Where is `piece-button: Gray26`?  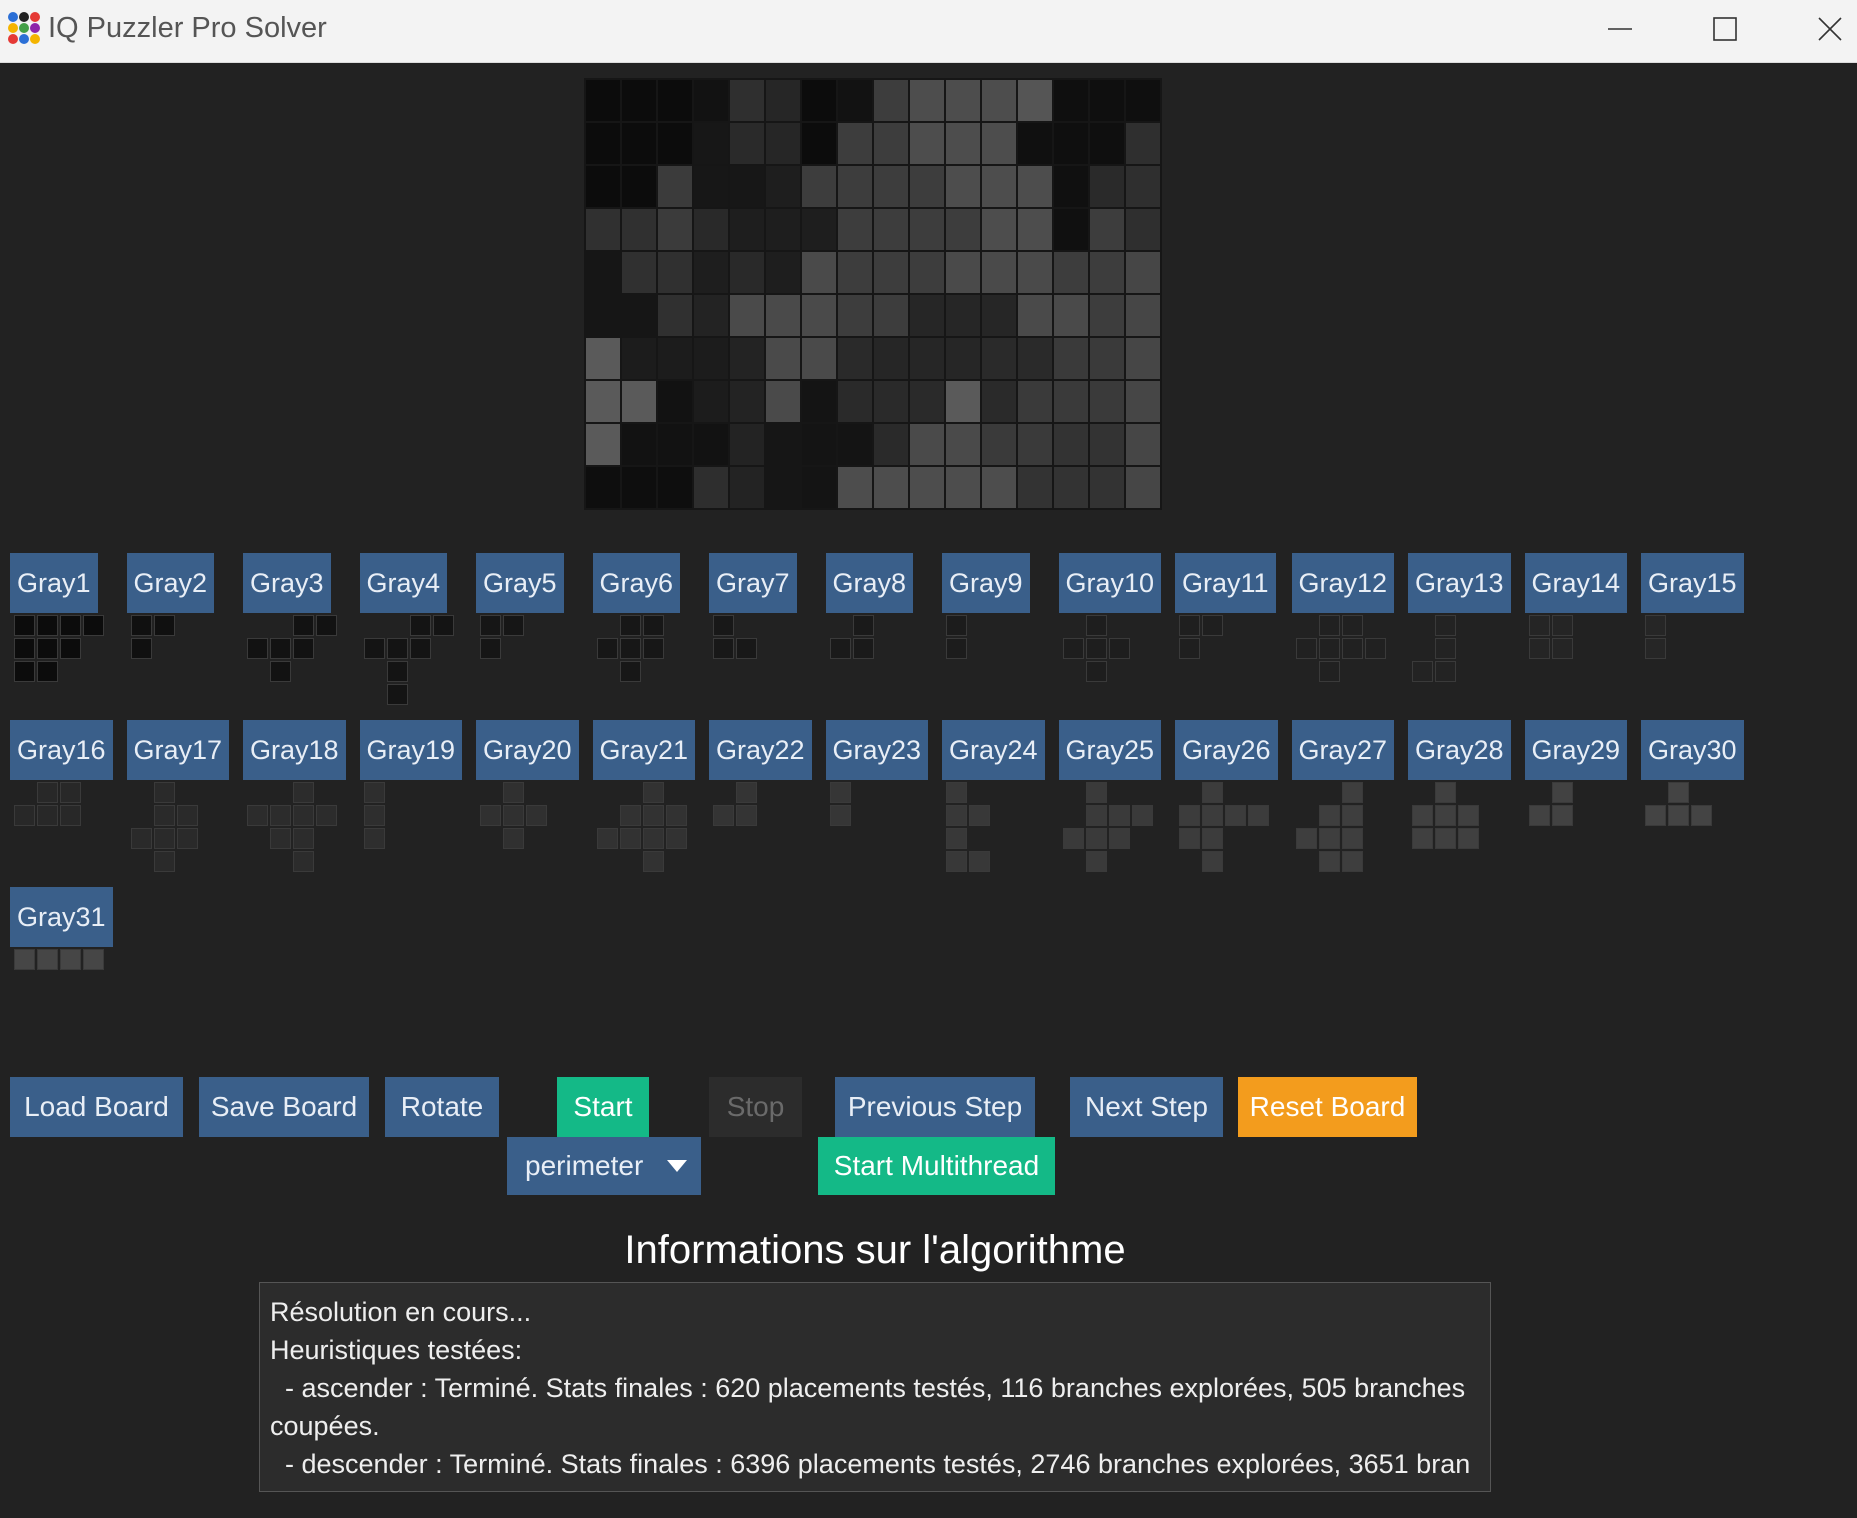
piece-button: Gray26 is located at coordinates (1226, 750).